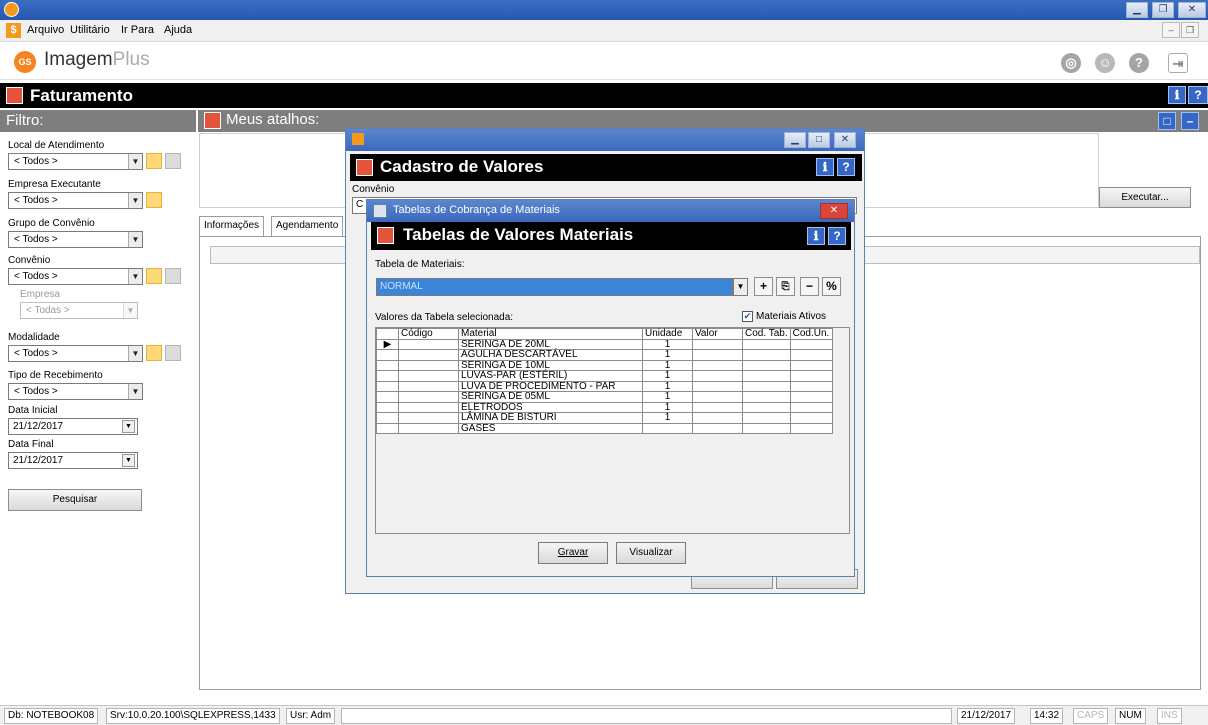 The width and height of the screenshot is (1208, 725). I want to click on mdi-minimize-button: –, so click(1171, 30).